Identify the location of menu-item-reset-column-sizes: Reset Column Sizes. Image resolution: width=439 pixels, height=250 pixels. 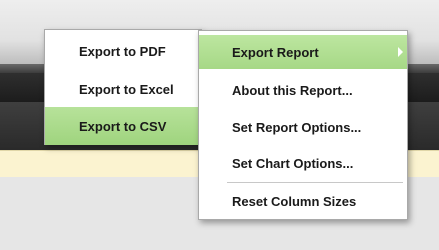
(303, 201).